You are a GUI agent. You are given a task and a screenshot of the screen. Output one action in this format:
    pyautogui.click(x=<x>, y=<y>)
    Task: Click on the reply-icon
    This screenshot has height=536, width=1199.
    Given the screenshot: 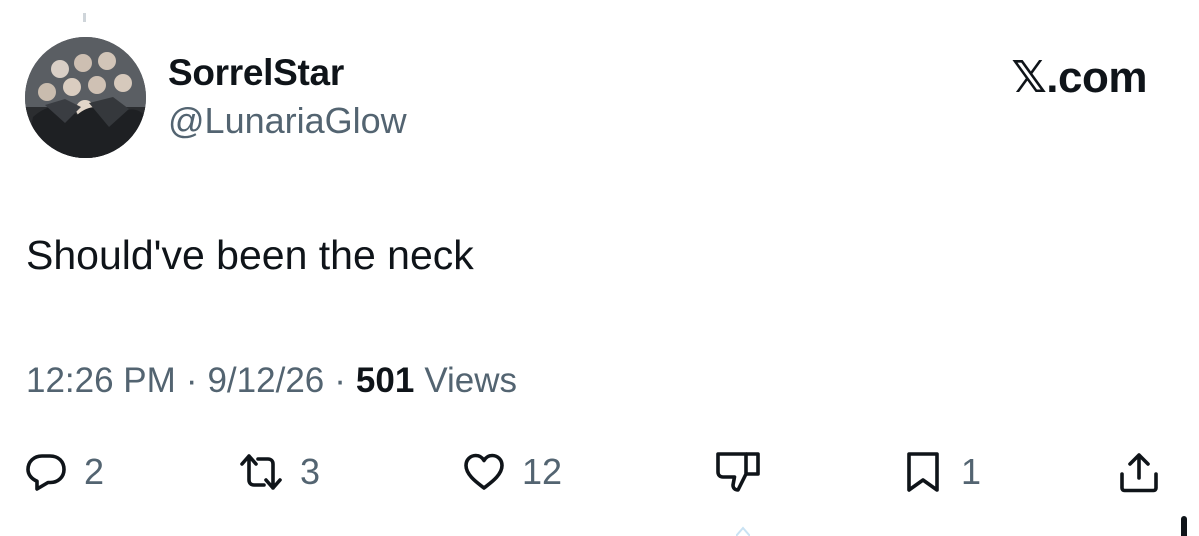 What is the action you would take?
    pyautogui.click(x=46, y=472)
    